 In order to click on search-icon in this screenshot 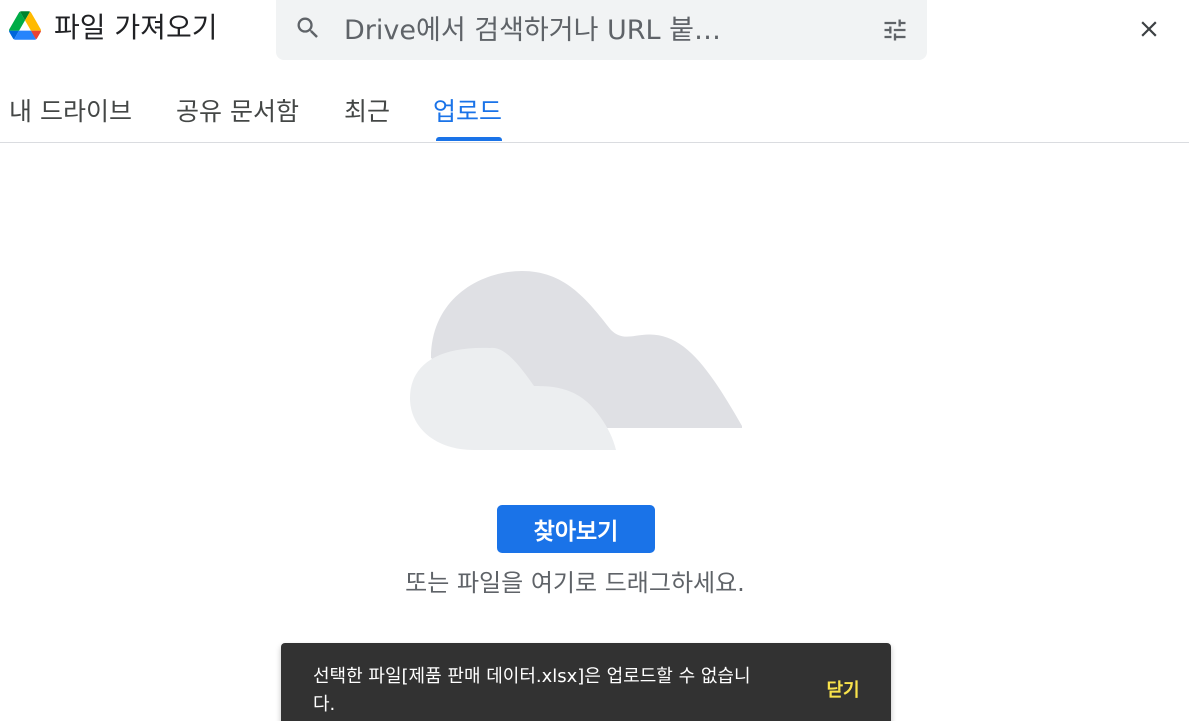, I will do `click(308, 28)`.